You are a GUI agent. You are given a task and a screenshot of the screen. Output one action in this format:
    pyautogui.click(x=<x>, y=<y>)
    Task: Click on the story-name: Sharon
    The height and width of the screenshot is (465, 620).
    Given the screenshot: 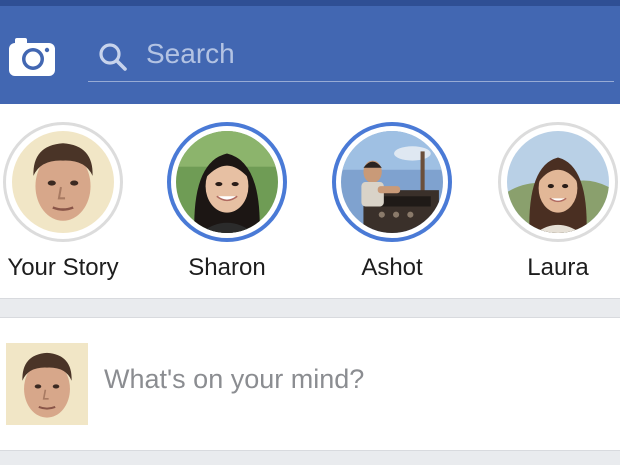 What is the action you would take?
    pyautogui.click(x=227, y=267)
    